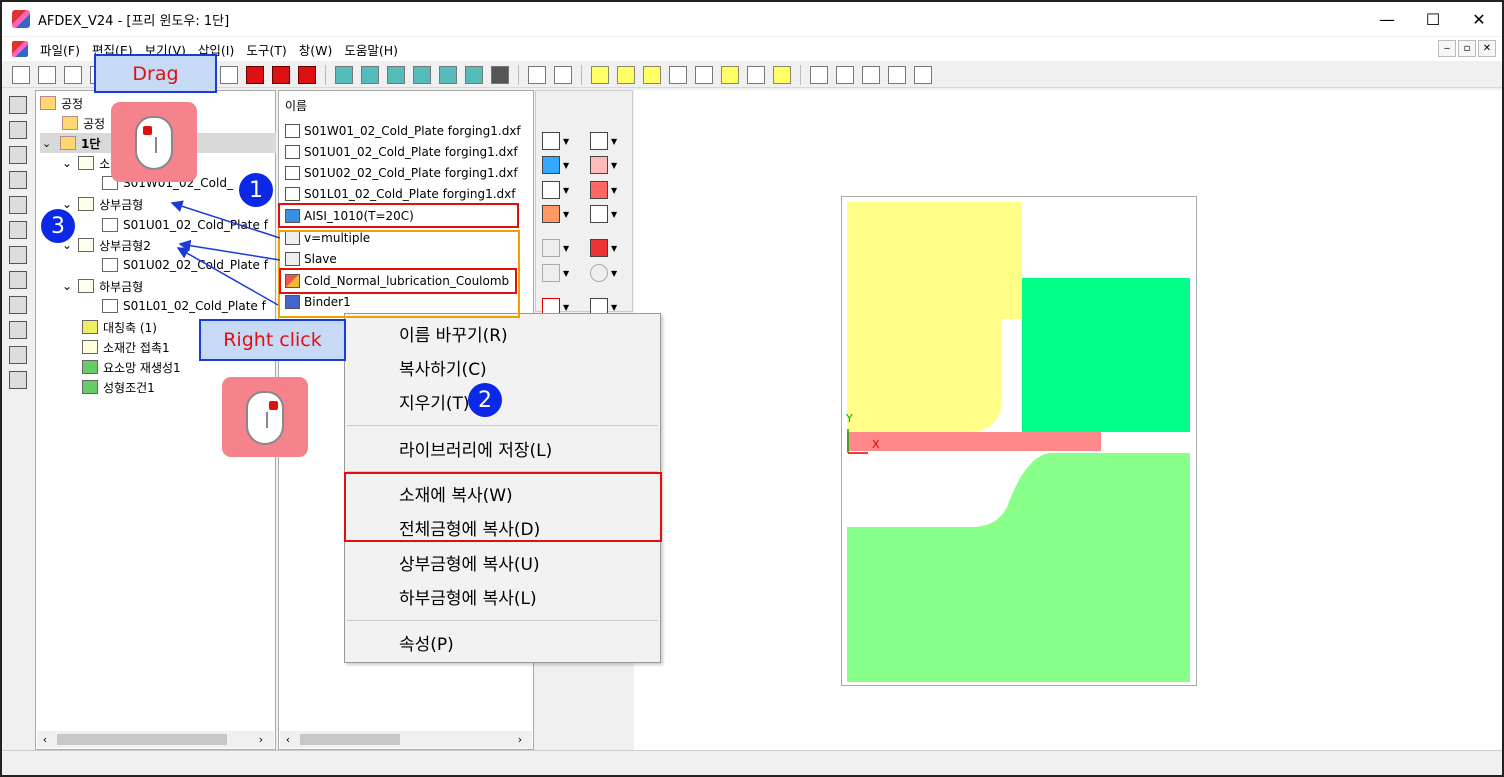  Describe the element at coordinates (371, 49) in the screenshot. I see `menu-help: 도움말(H)` at that location.